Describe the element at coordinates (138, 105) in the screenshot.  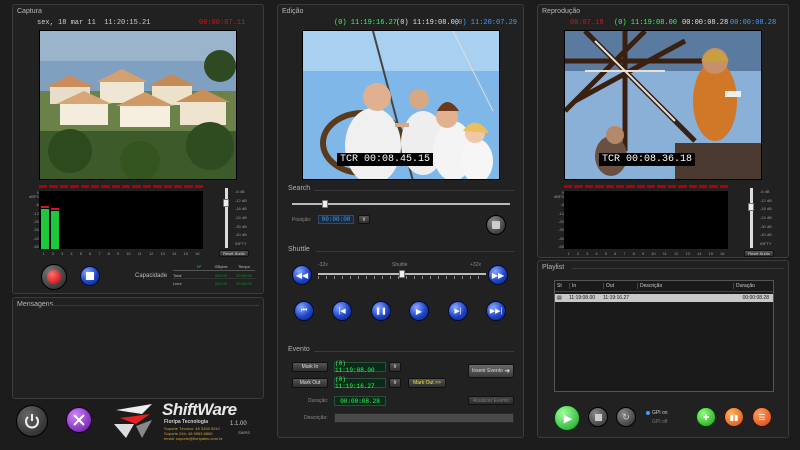
I see `captura-video` at that location.